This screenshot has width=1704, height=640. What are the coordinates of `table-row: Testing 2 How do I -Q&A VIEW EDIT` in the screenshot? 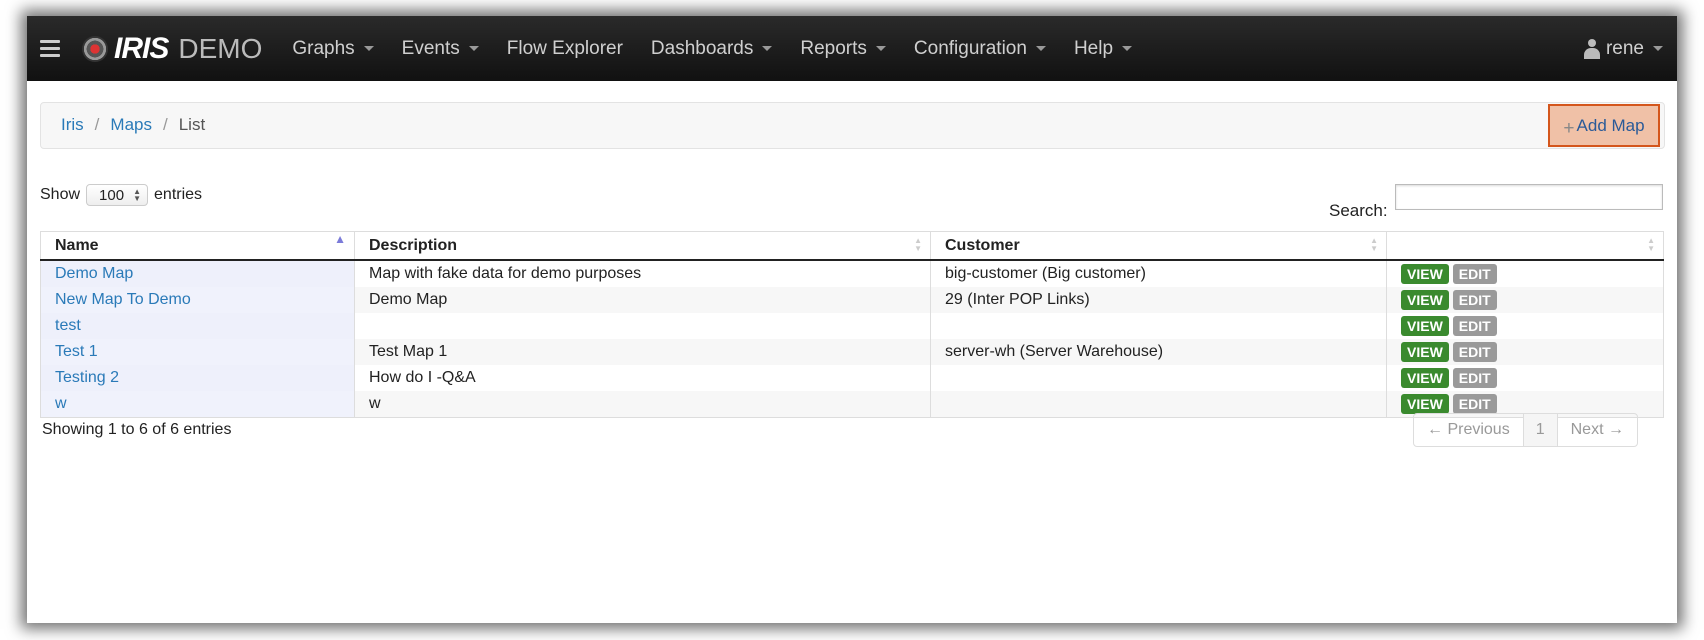 It's located at (852, 378).